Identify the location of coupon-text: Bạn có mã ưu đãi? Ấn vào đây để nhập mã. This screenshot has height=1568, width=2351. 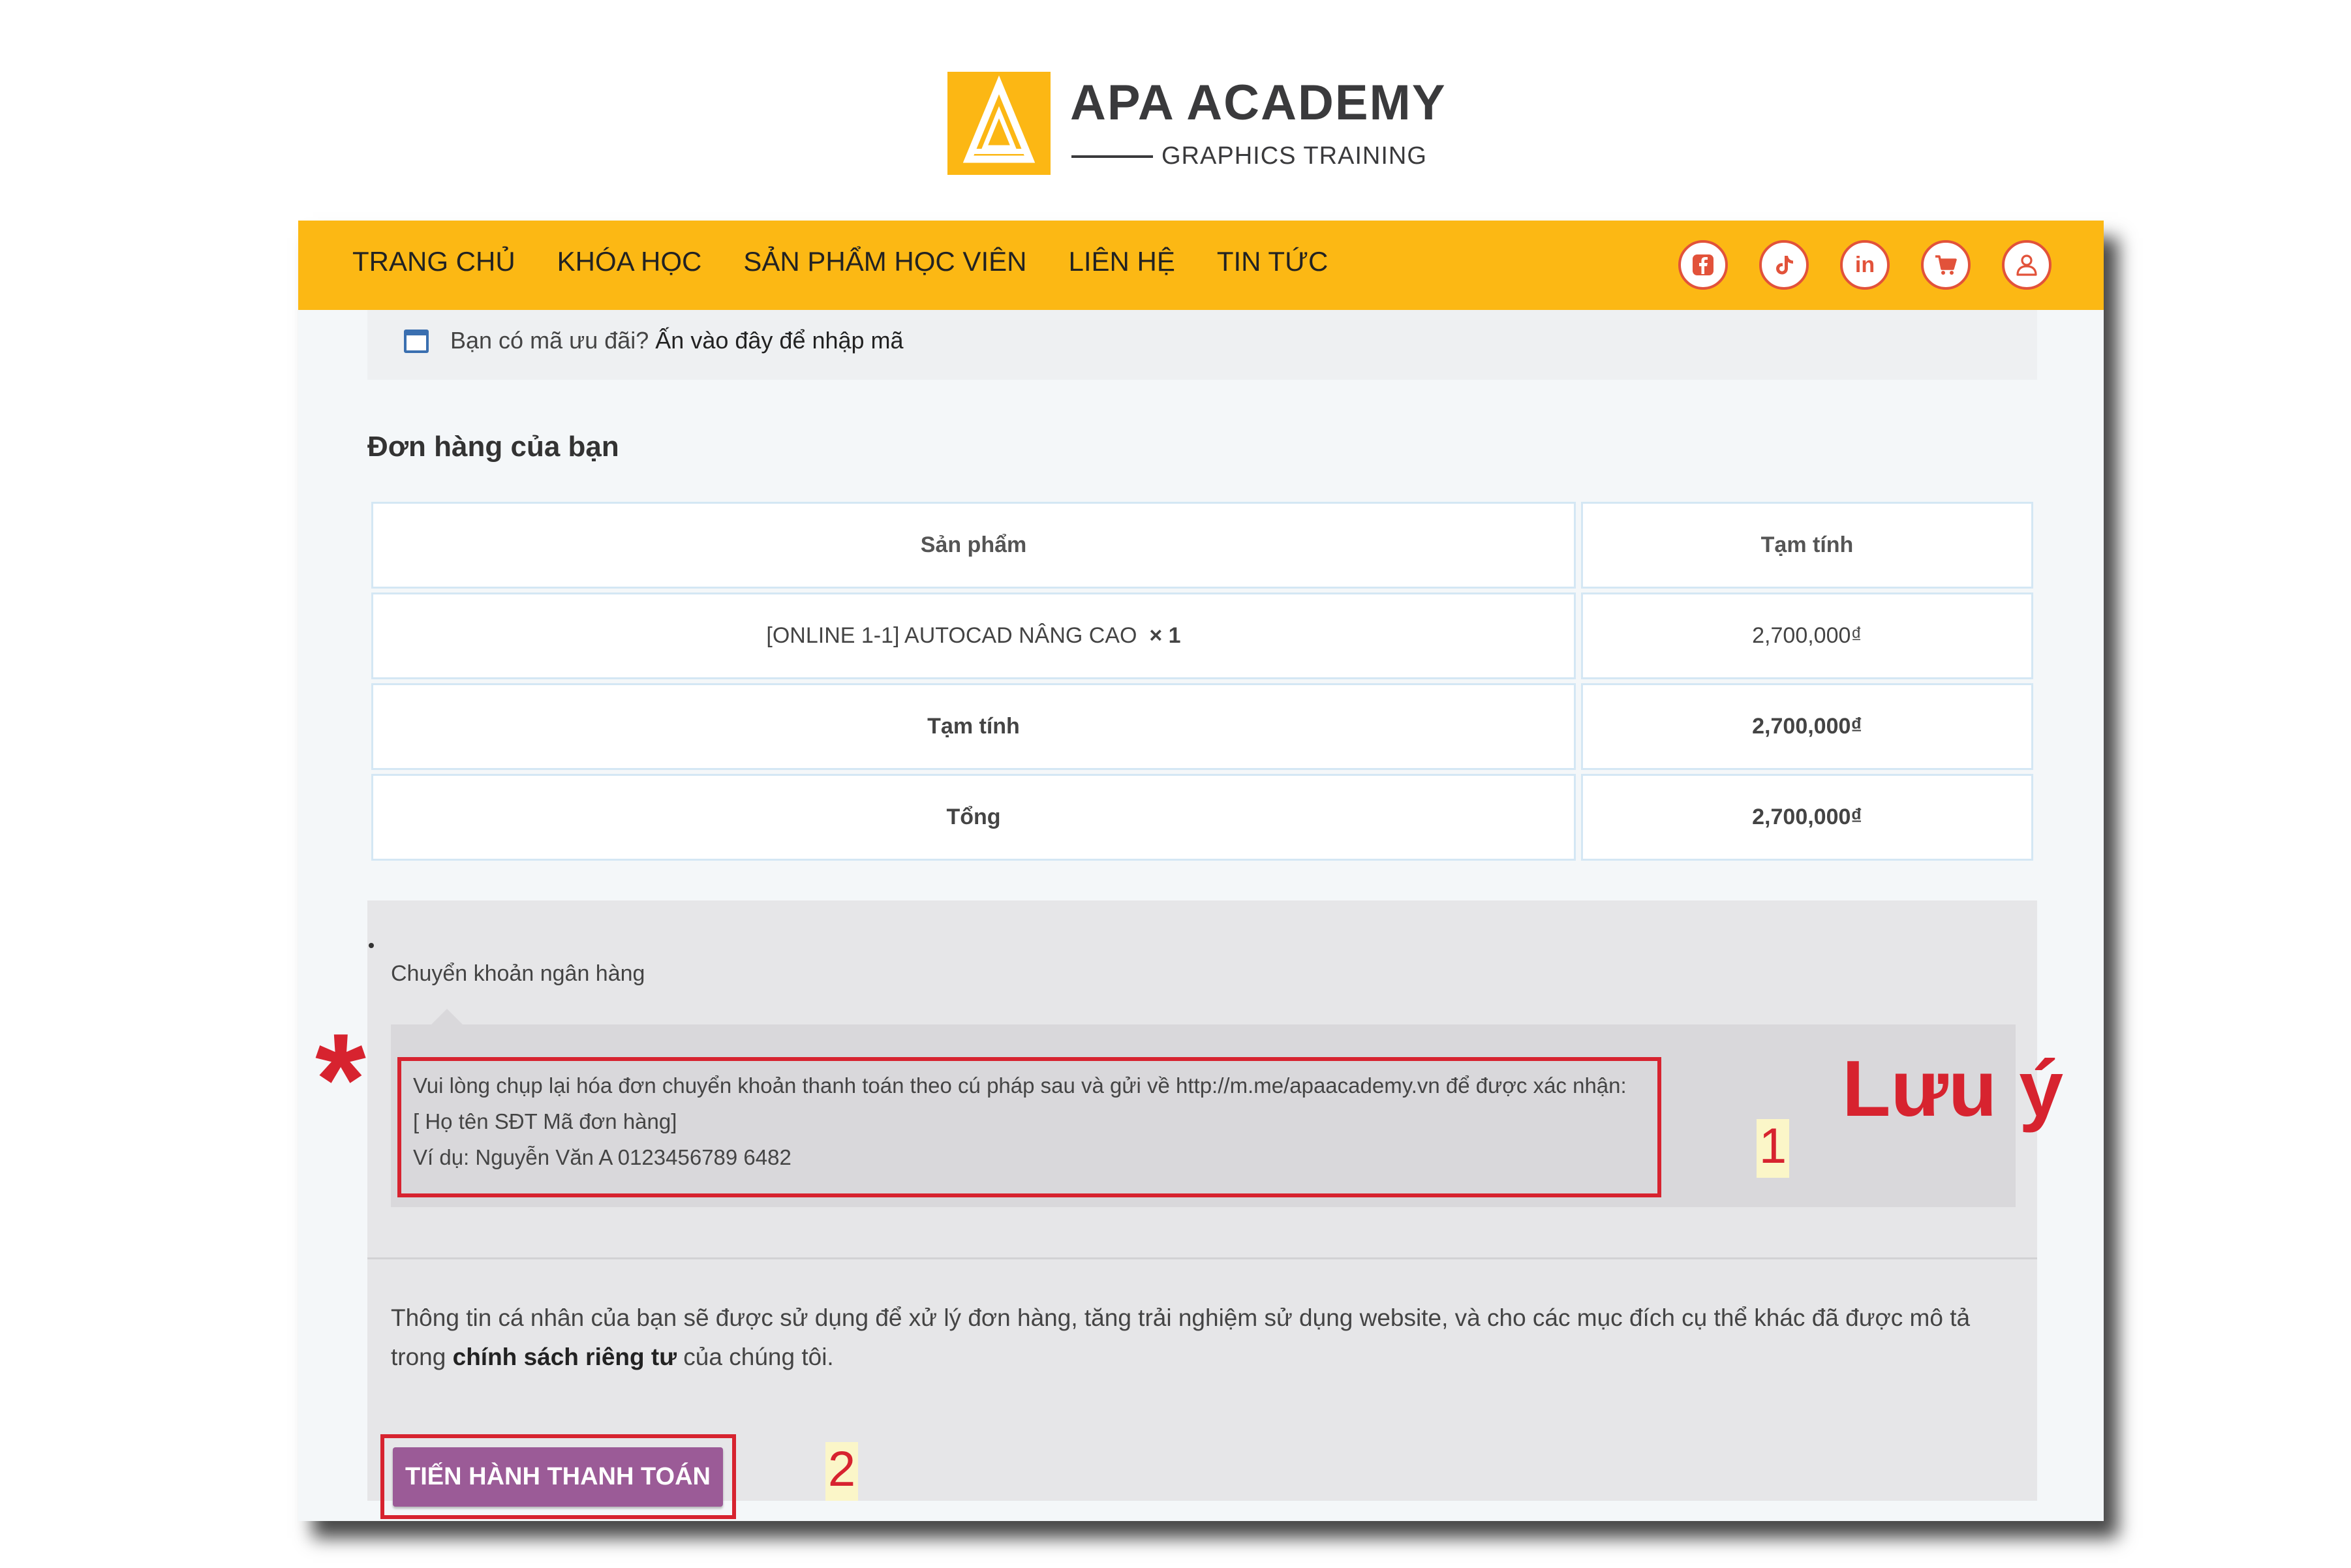
(677, 340).